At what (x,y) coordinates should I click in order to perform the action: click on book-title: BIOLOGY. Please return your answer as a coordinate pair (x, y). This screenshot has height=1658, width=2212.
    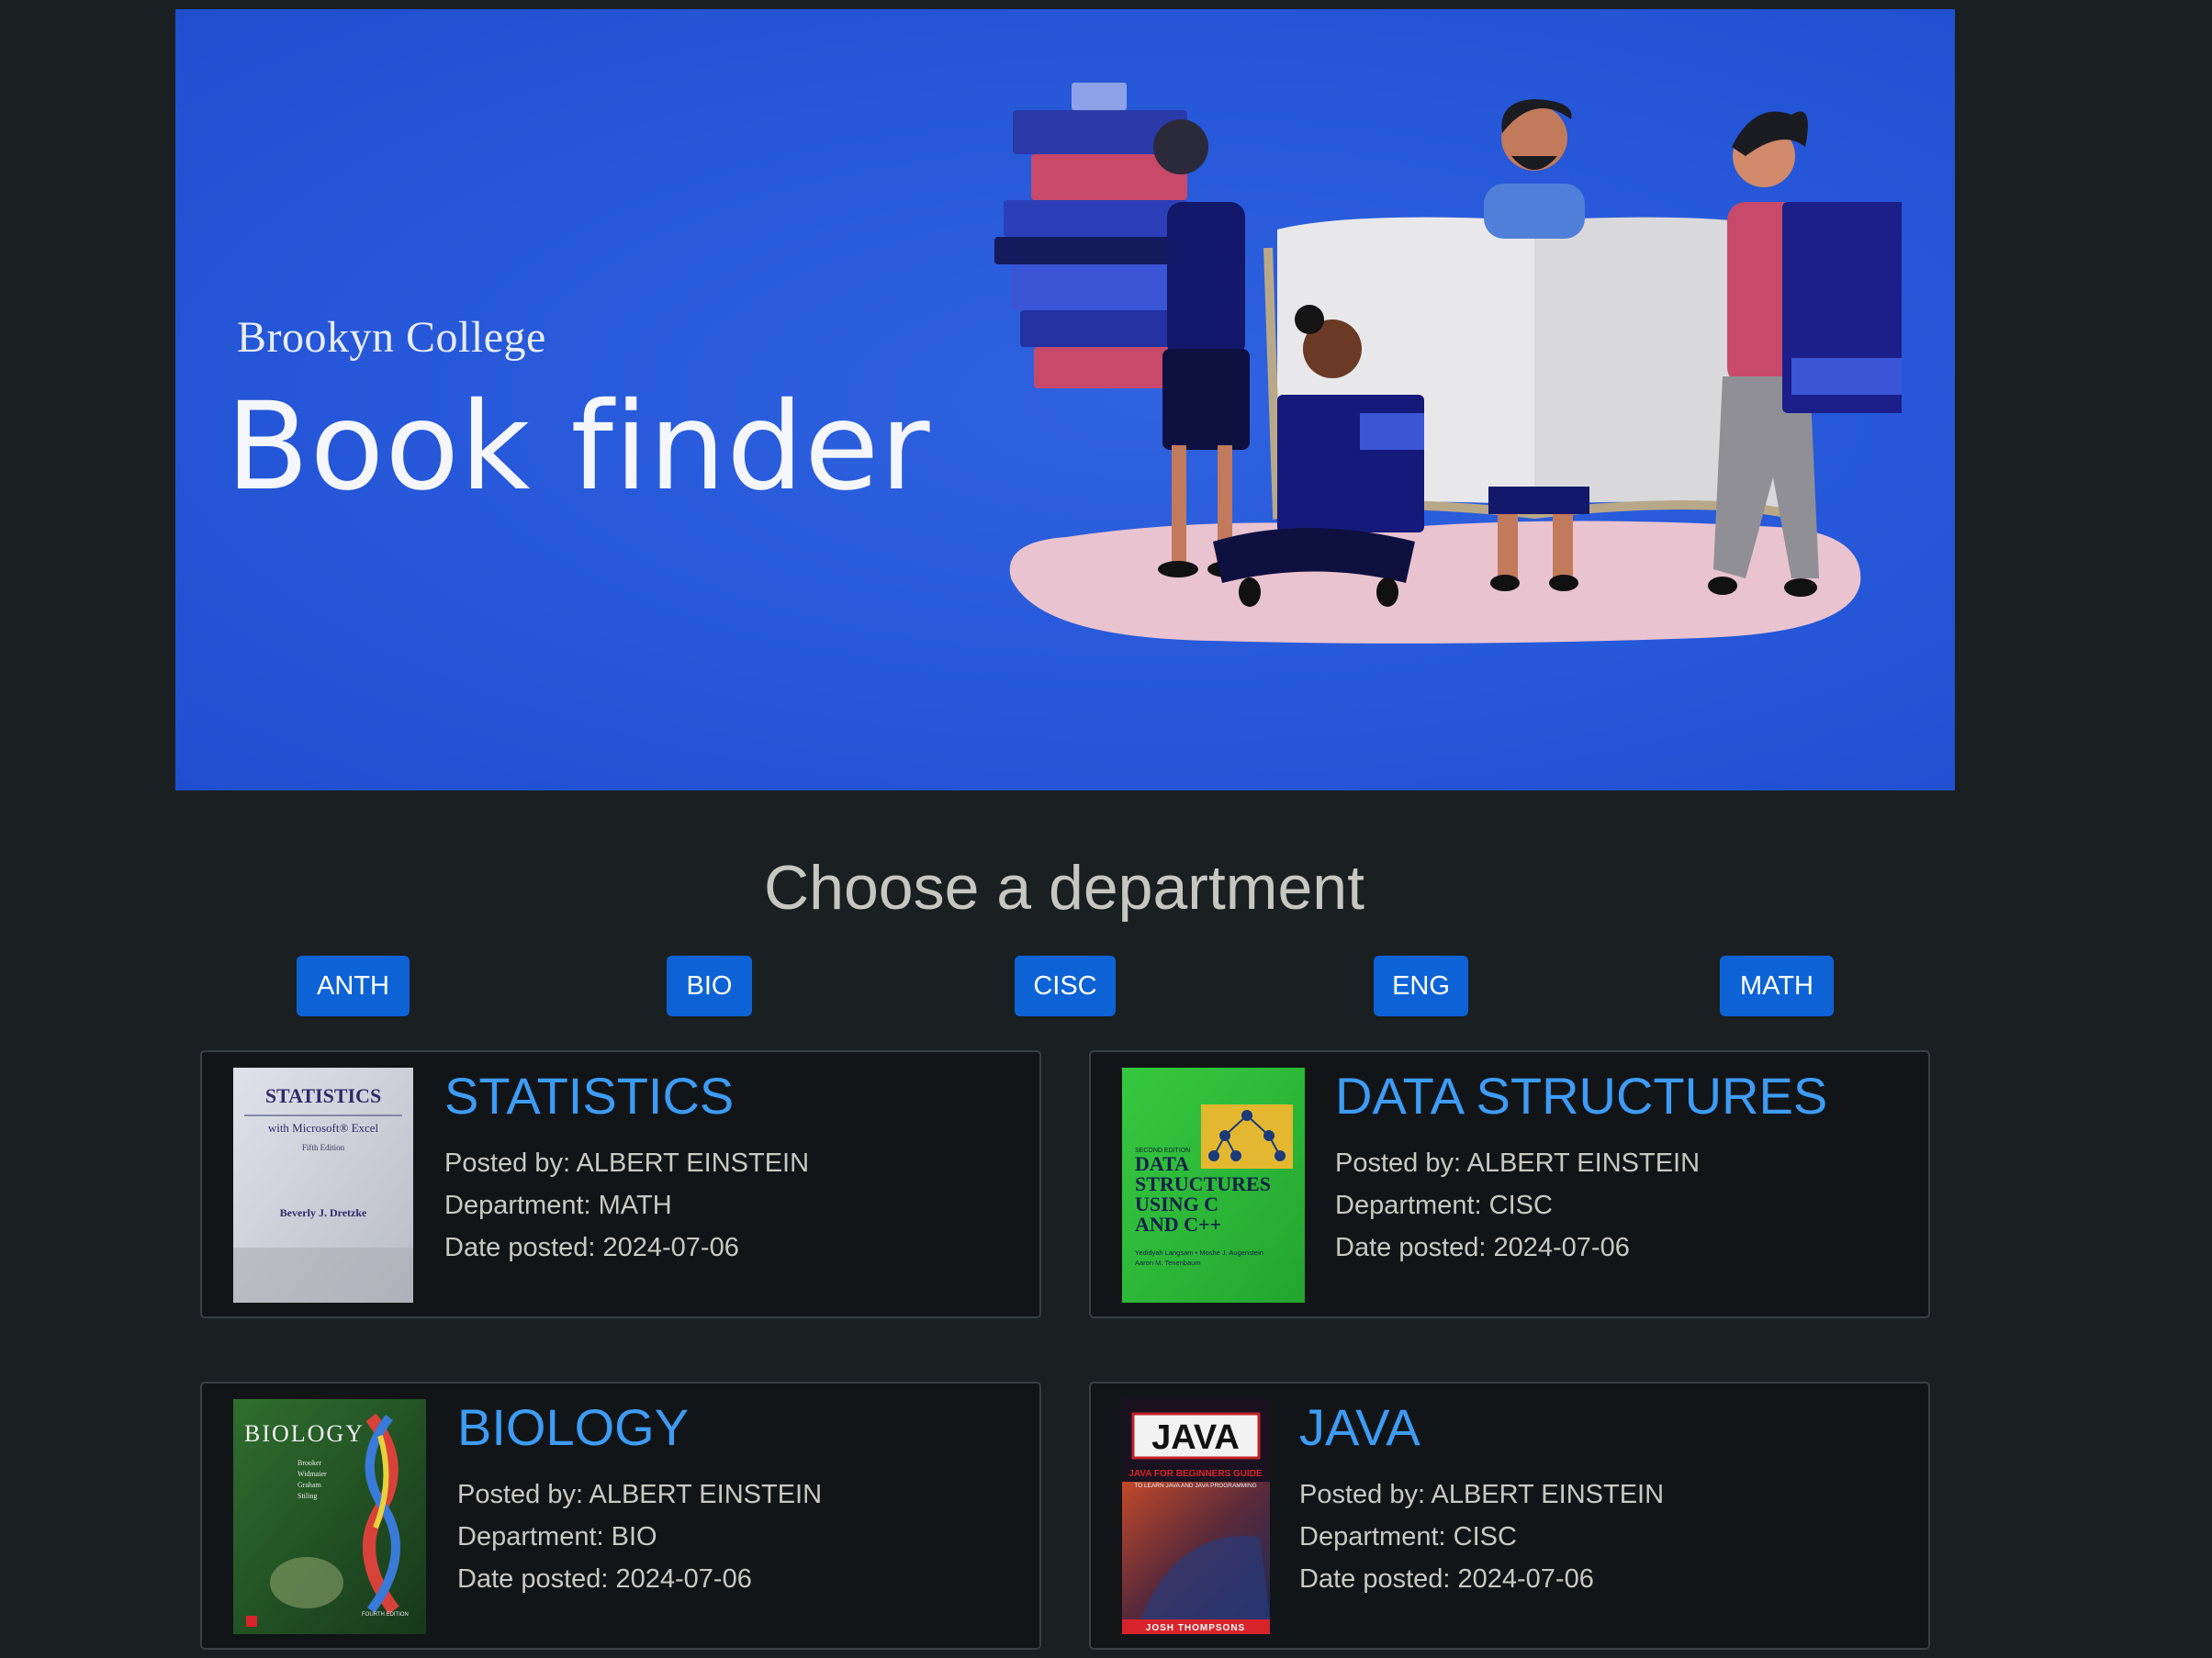
    Looking at the image, I should click on (639, 1427).